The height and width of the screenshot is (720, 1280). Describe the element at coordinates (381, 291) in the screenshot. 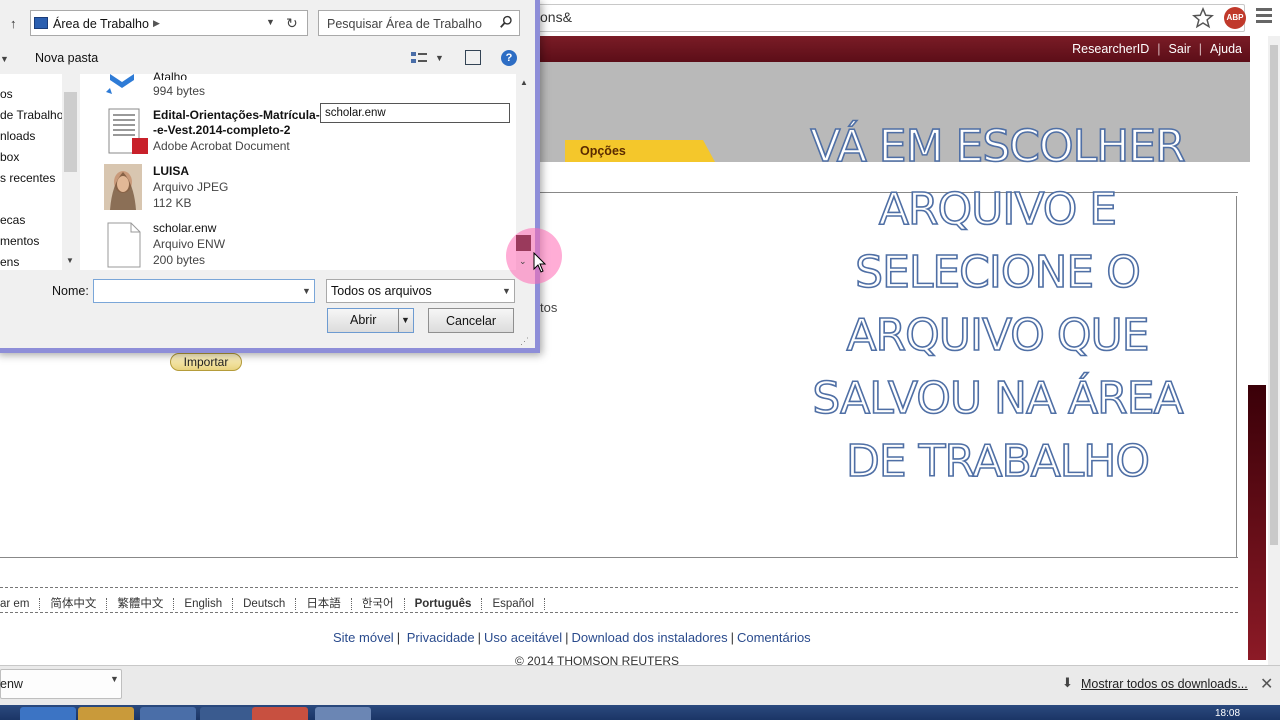

I see `file-type-label: Todos os arquivos` at that location.